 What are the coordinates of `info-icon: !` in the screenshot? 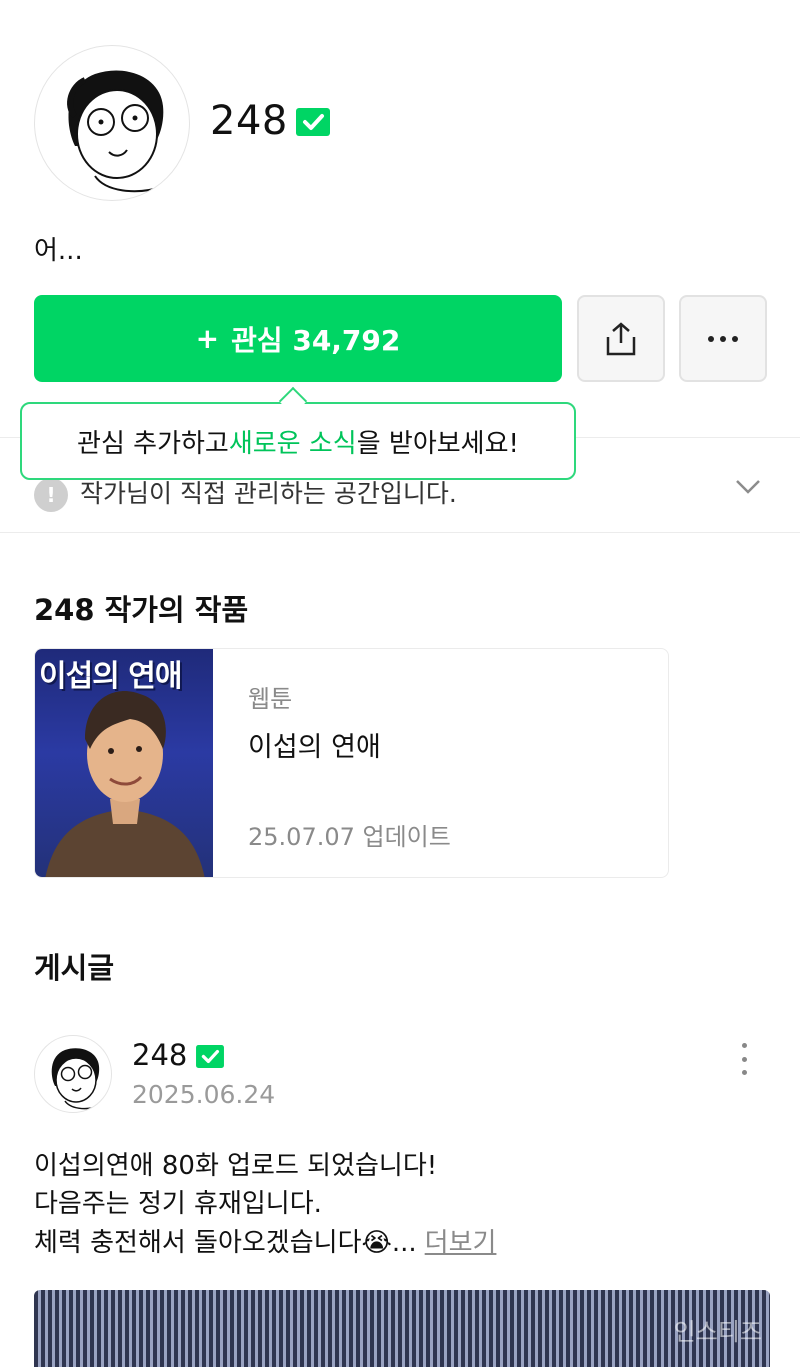 It's located at (51, 495).